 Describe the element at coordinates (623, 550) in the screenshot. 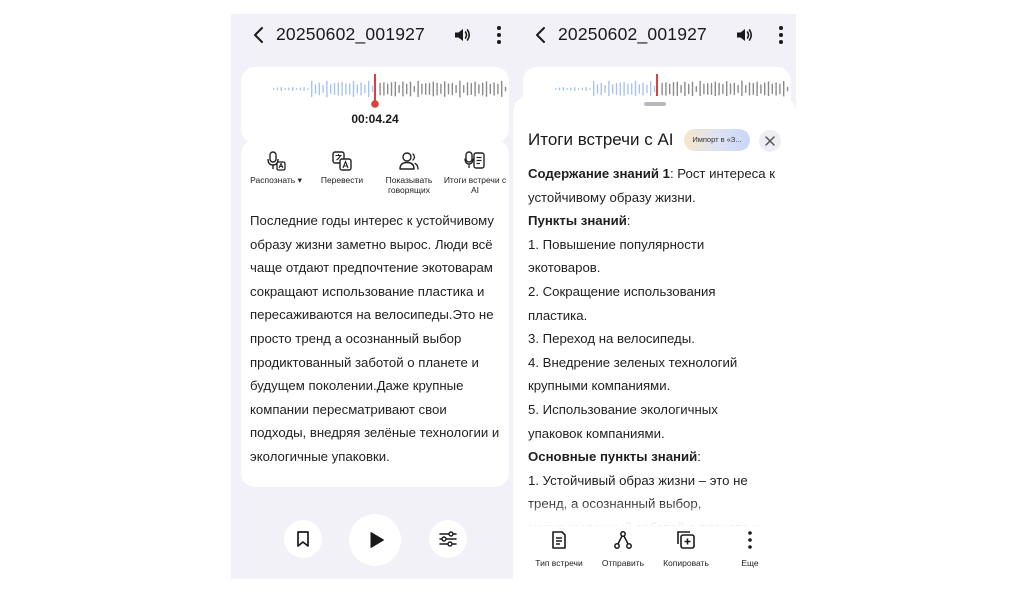

I see `send-button: Отправить` at that location.